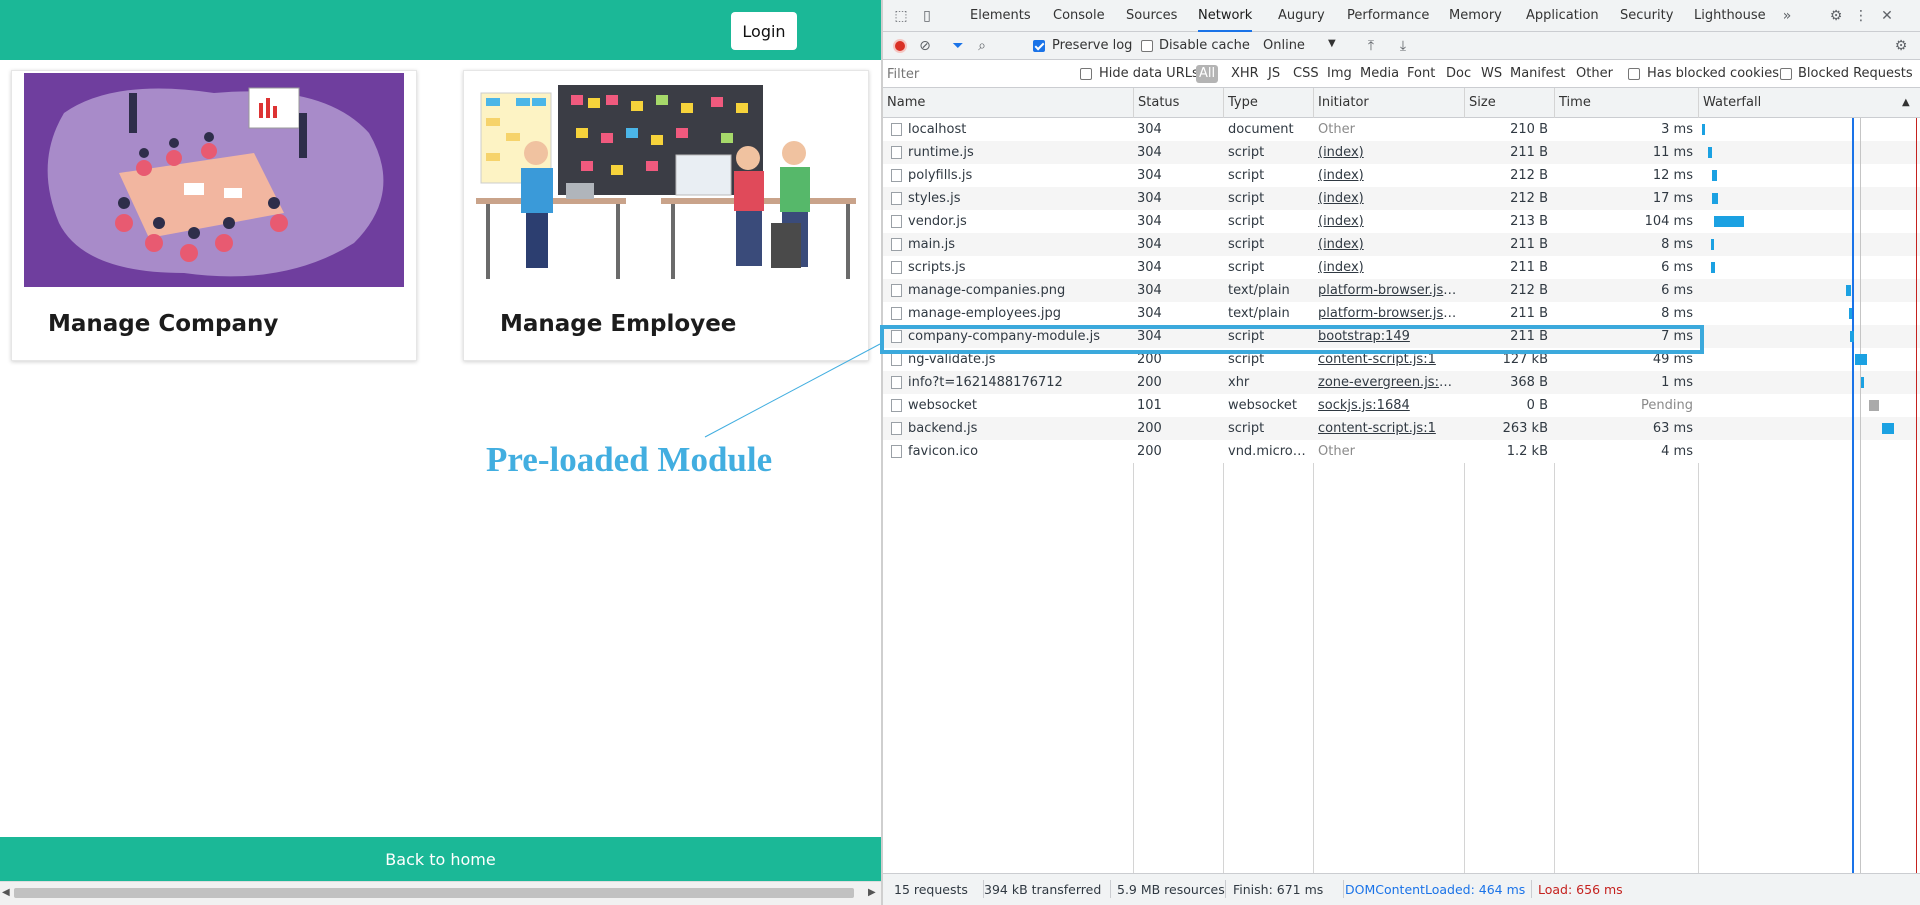  Describe the element at coordinates (1018, 244) in the screenshot. I see `cell-name: main.js` at that location.